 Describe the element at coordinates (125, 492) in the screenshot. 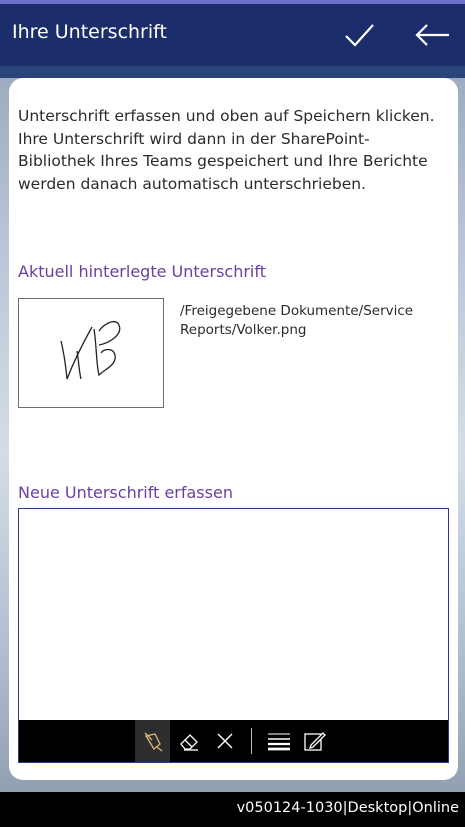

I see `new-signature-title: Neue Unterschrift erfassen` at that location.